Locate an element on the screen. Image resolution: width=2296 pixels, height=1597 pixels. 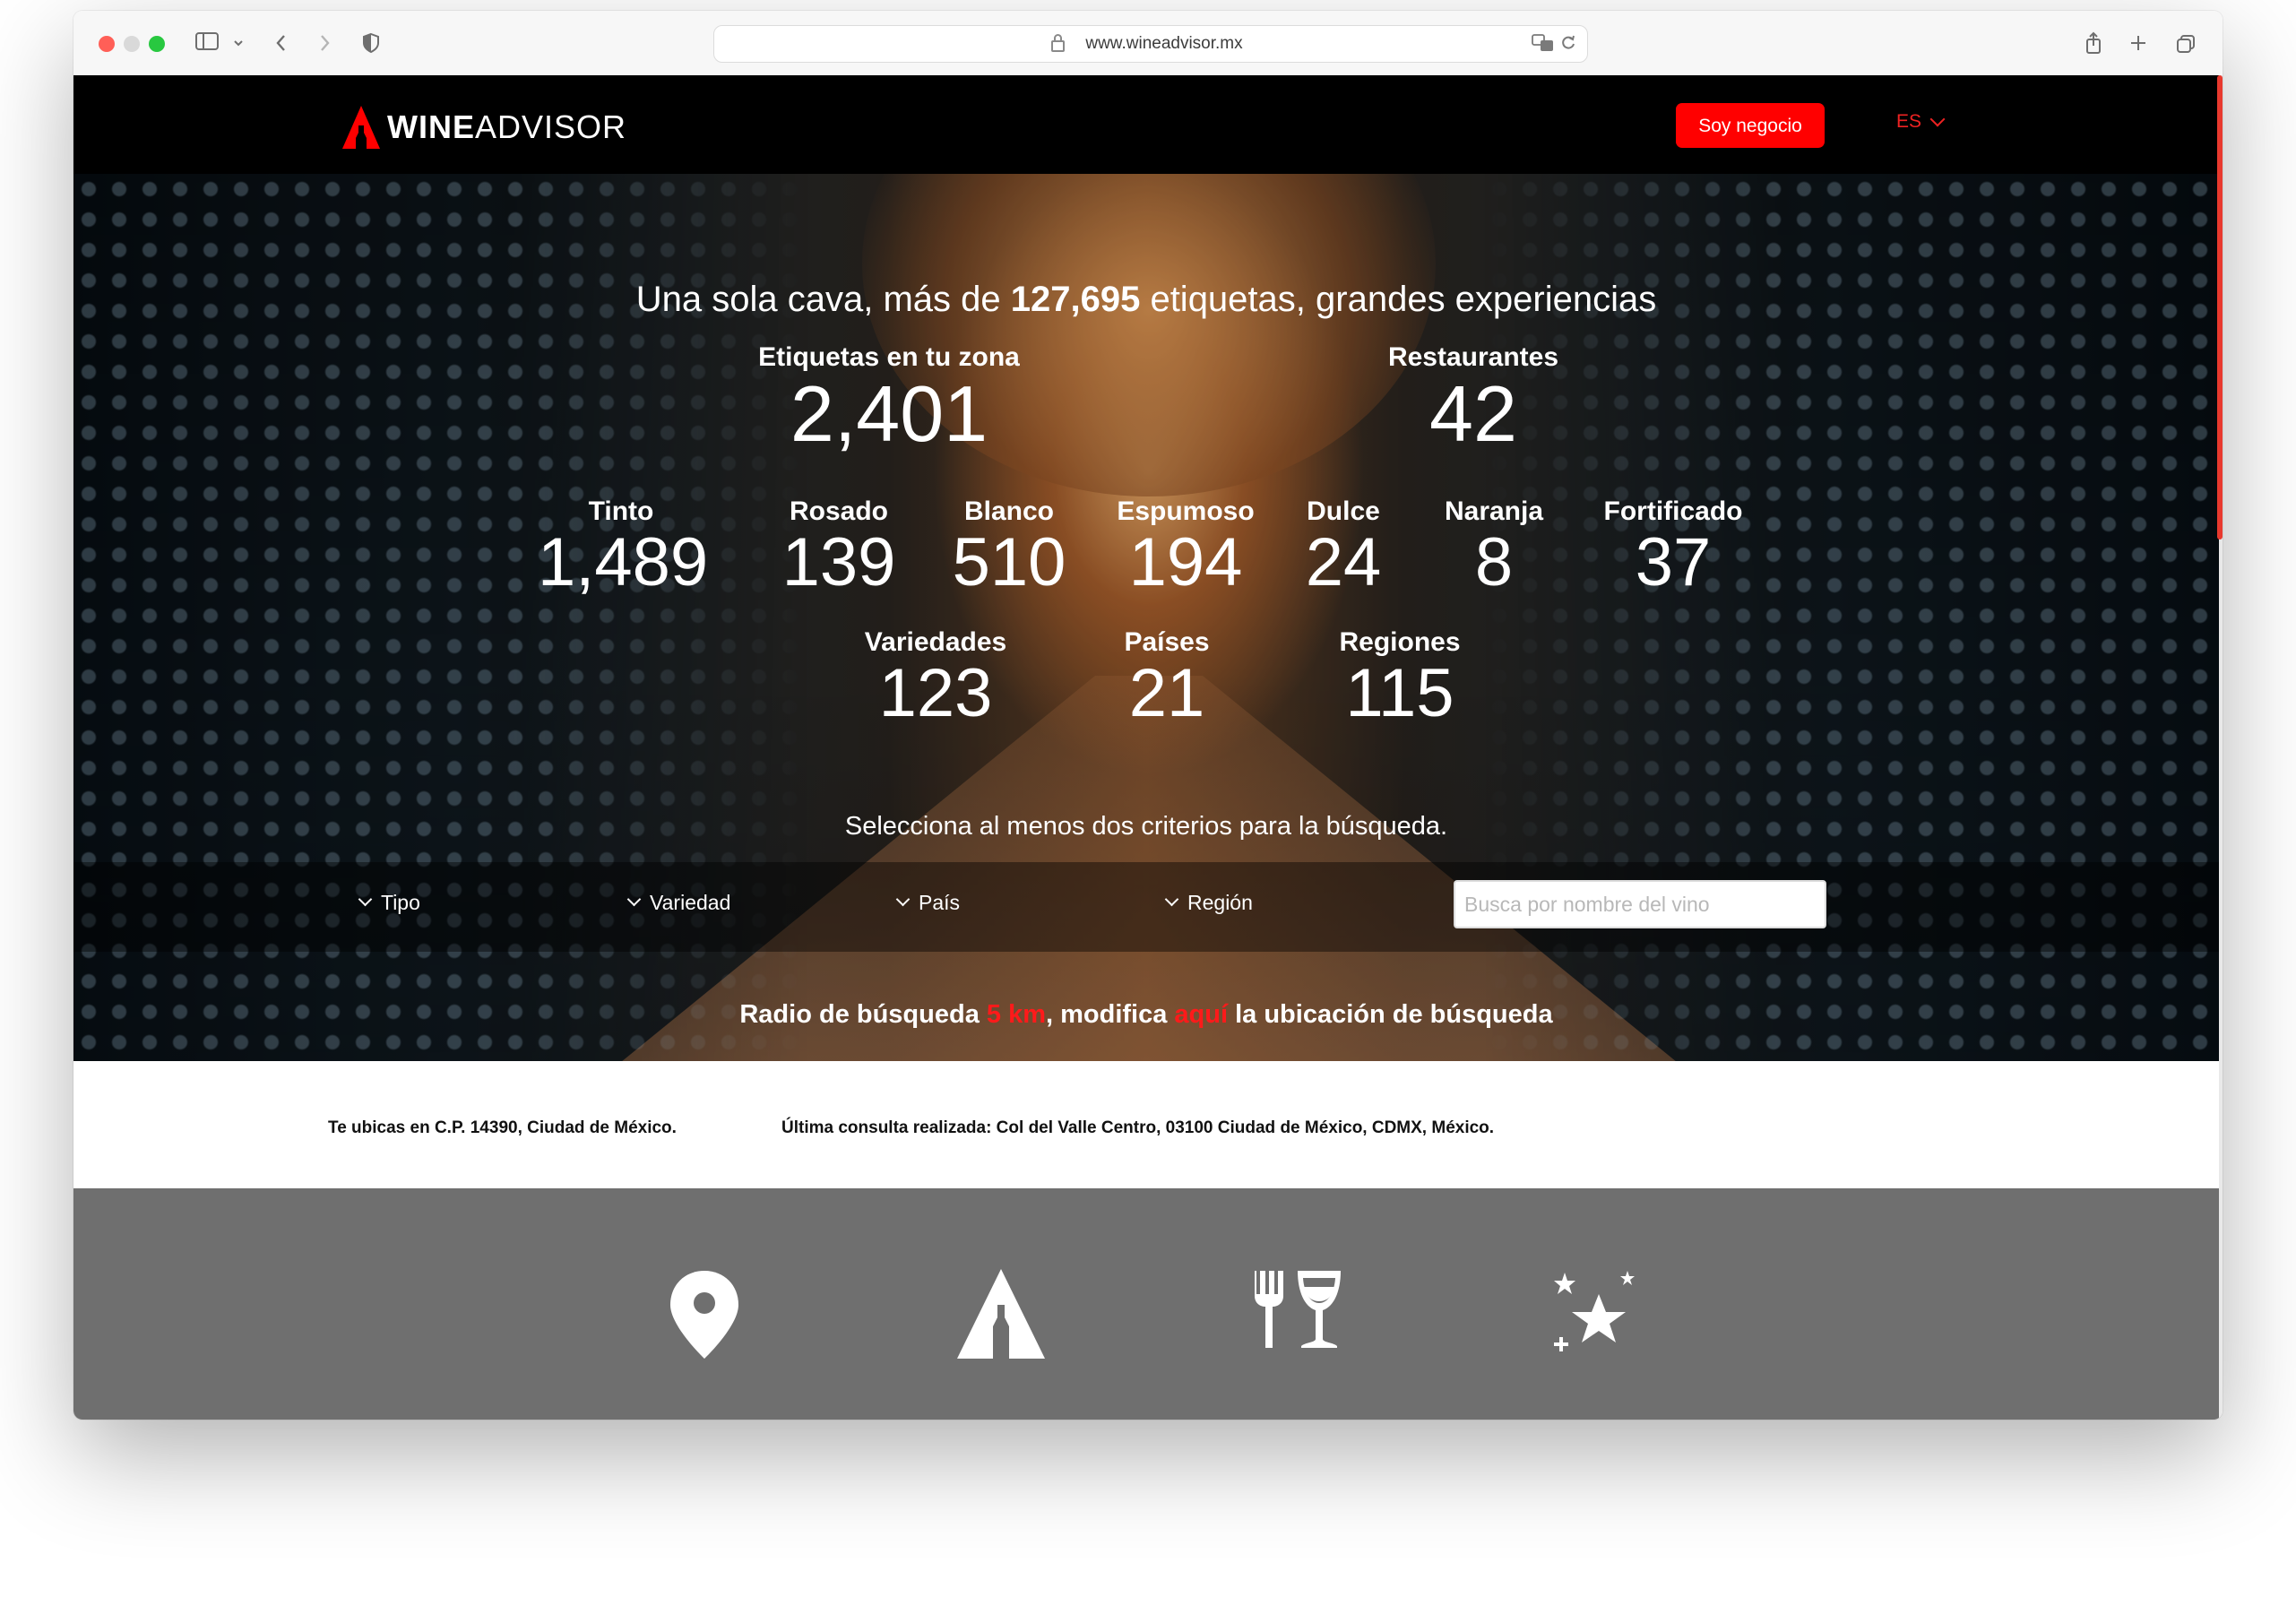
stat-label: Espumoso is located at coordinates (1186, 511).